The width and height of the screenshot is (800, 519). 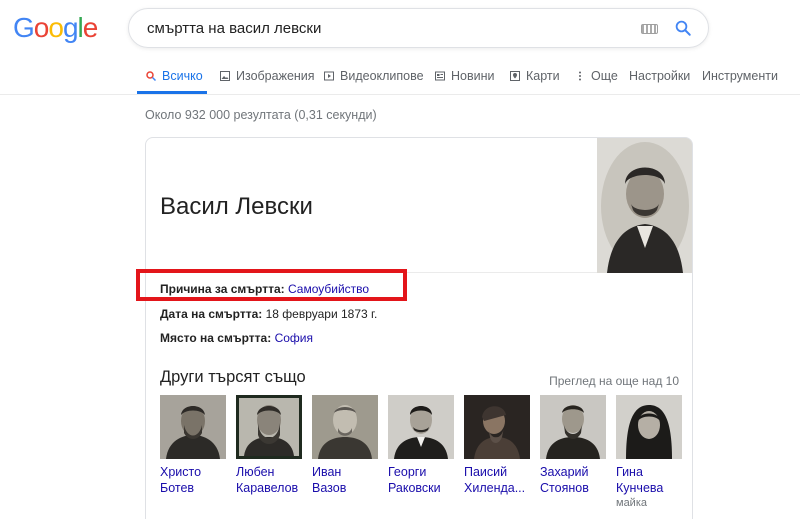 I want to click on tab-more: Още, so click(x=596, y=76).